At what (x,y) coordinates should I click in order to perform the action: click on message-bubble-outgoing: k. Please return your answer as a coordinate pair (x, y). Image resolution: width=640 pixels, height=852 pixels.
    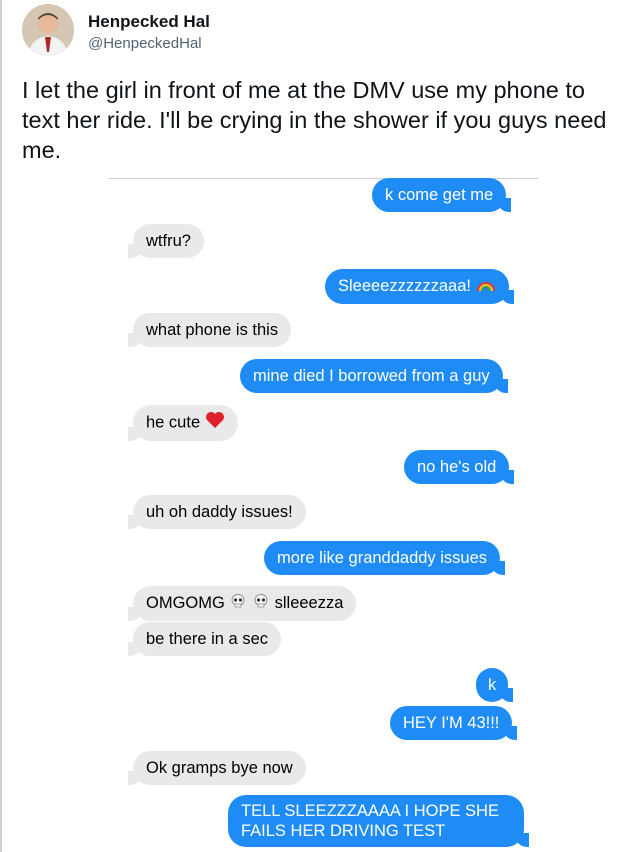
    Looking at the image, I should click on (495, 685).